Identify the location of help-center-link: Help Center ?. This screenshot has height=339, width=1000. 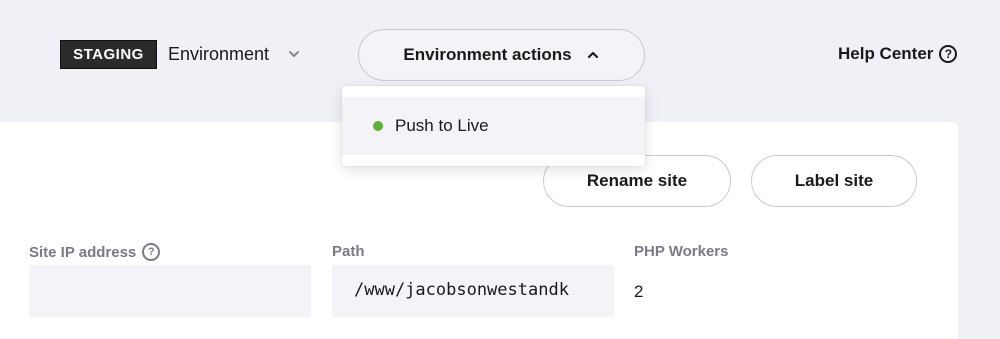
(898, 54).